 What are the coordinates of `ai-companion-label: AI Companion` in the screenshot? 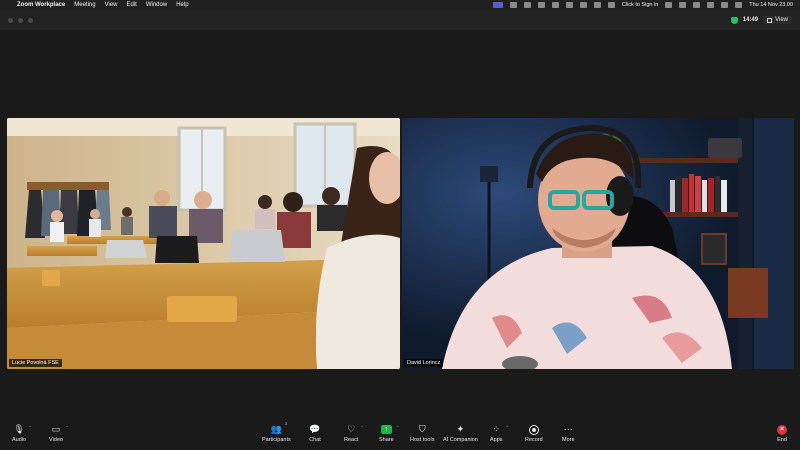 It's located at (460, 440).